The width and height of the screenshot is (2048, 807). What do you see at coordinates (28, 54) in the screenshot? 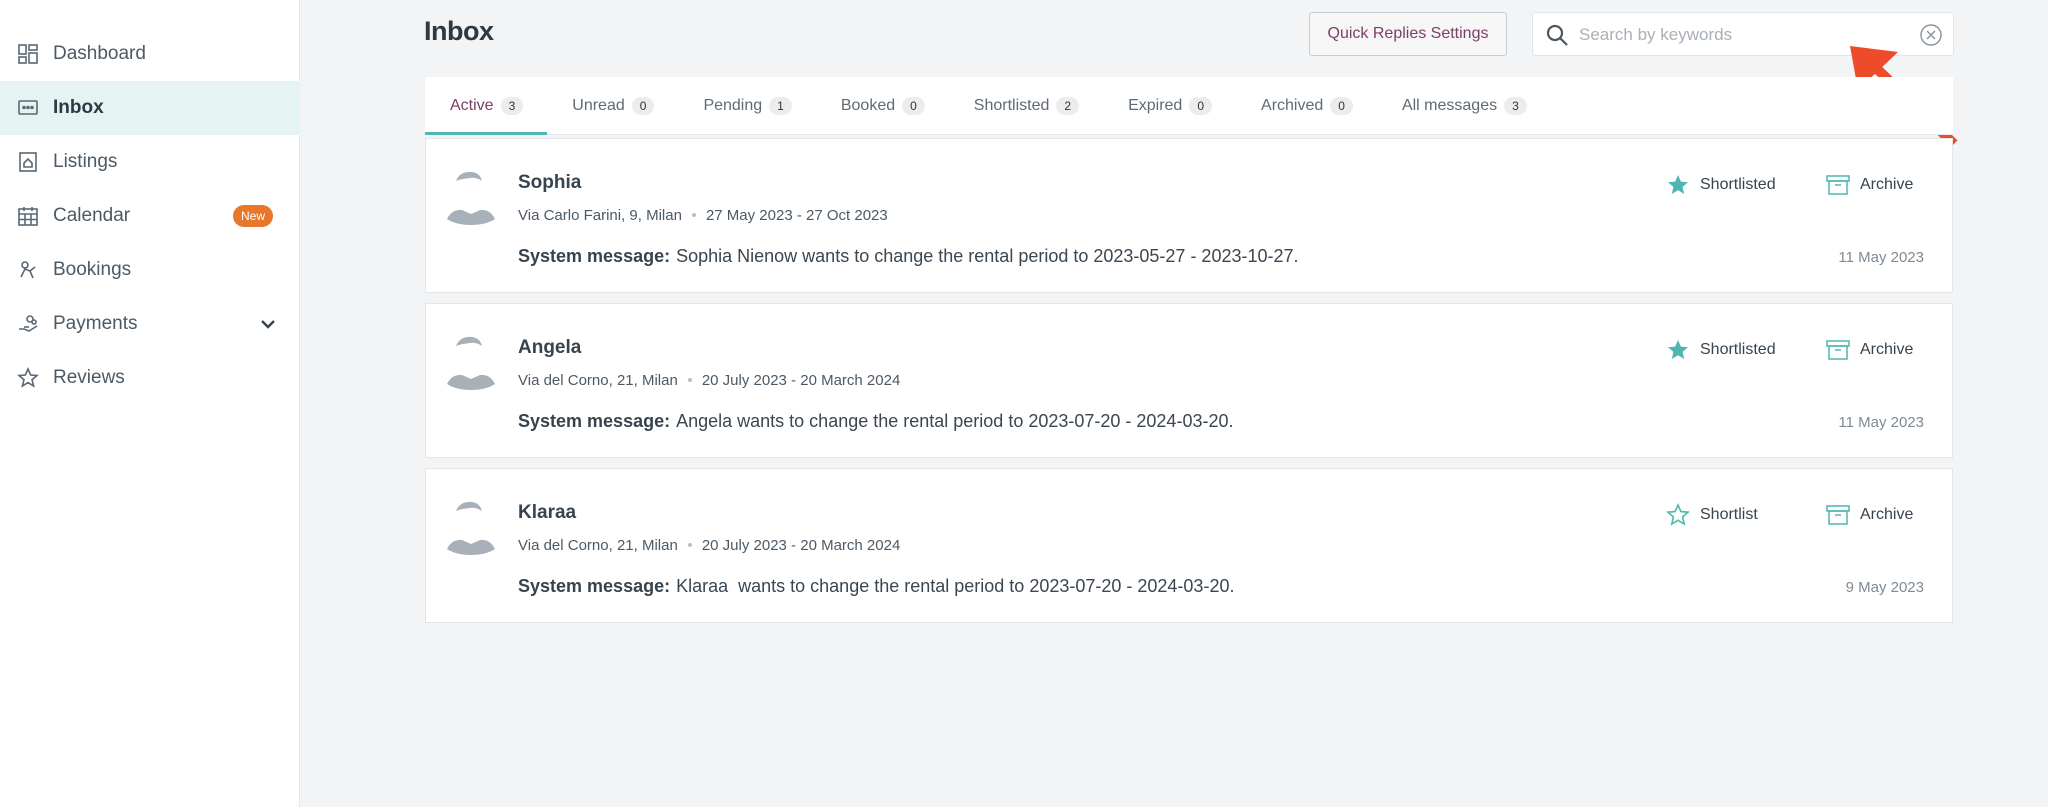
I see `dashboard-icon` at bounding box center [28, 54].